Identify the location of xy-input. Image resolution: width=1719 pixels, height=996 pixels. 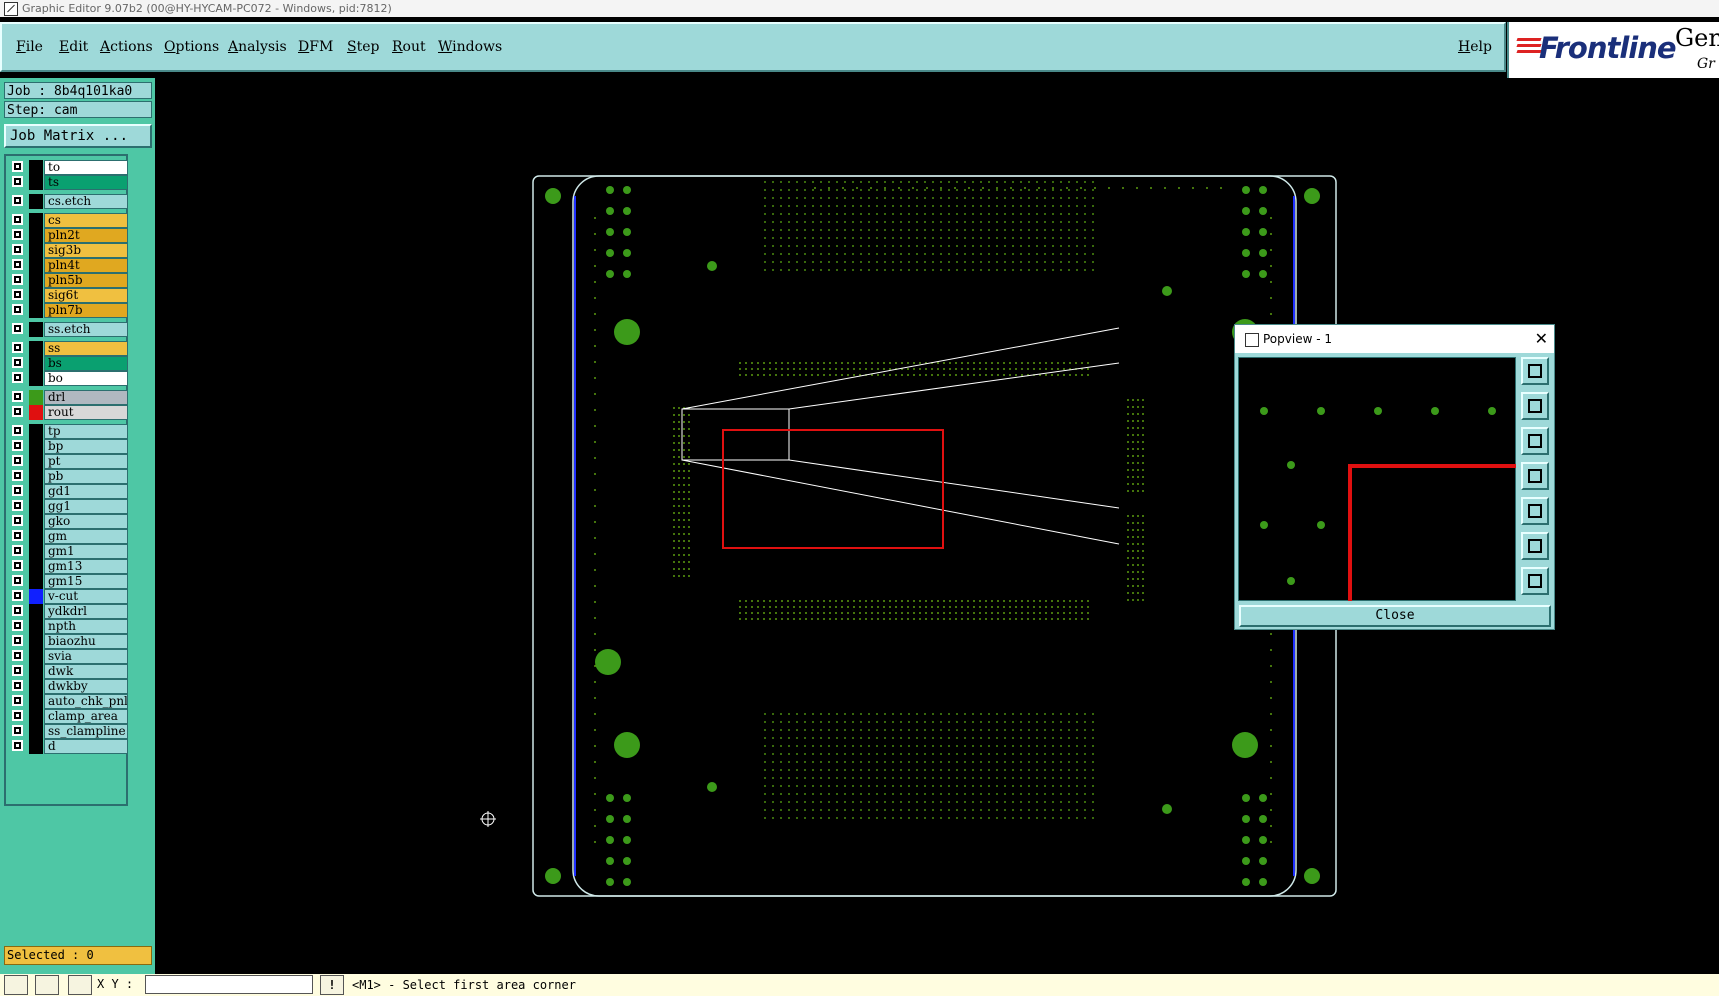
(229, 984).